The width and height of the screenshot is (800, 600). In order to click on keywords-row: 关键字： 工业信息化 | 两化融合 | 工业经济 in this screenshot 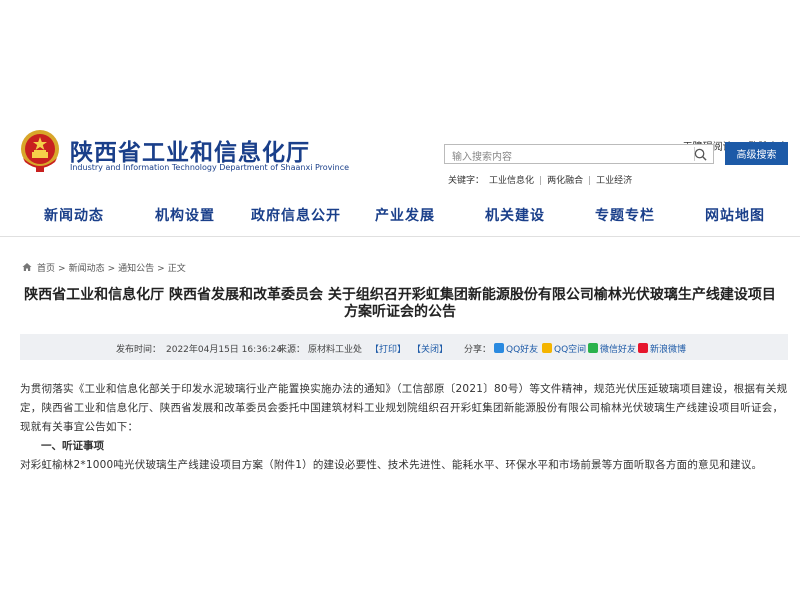, I will do `click(542, 179)`.